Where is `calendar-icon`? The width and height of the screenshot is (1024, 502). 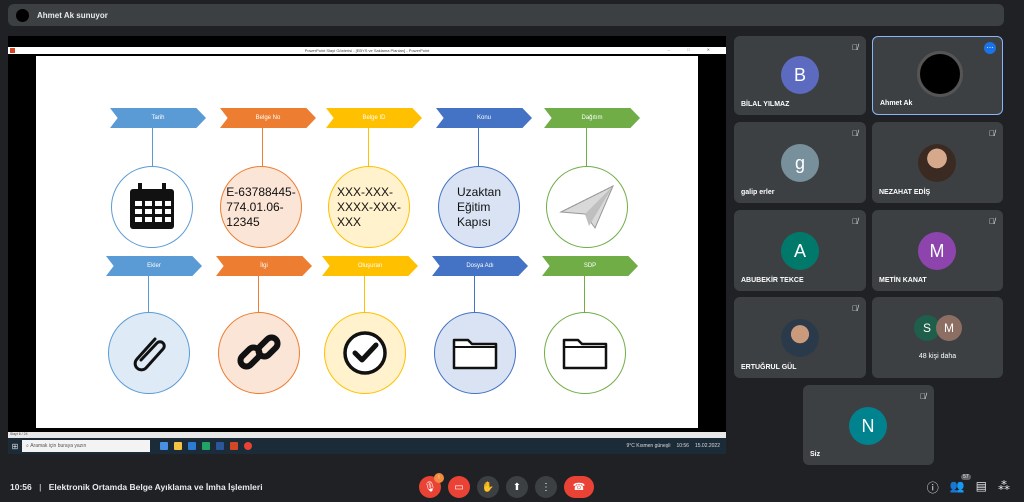
calendar-icon is located at coordinates (152, 206).